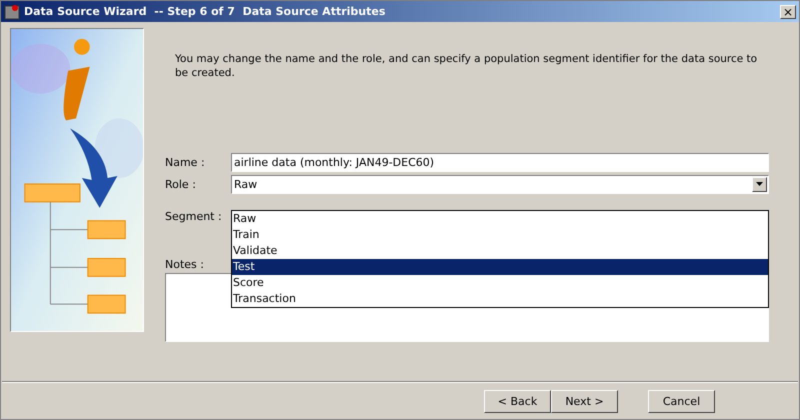 Image resolution: width=800 pixels, height=420 pixels. I want to click on field-label: Name :, so click(185, 162).